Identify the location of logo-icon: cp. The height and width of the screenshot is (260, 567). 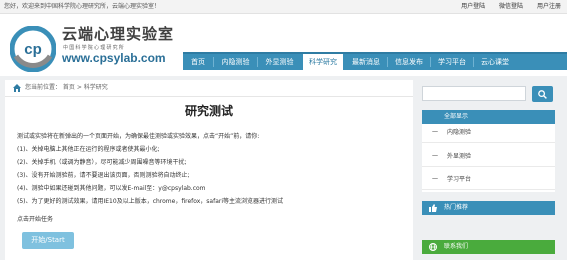
(33, 49).